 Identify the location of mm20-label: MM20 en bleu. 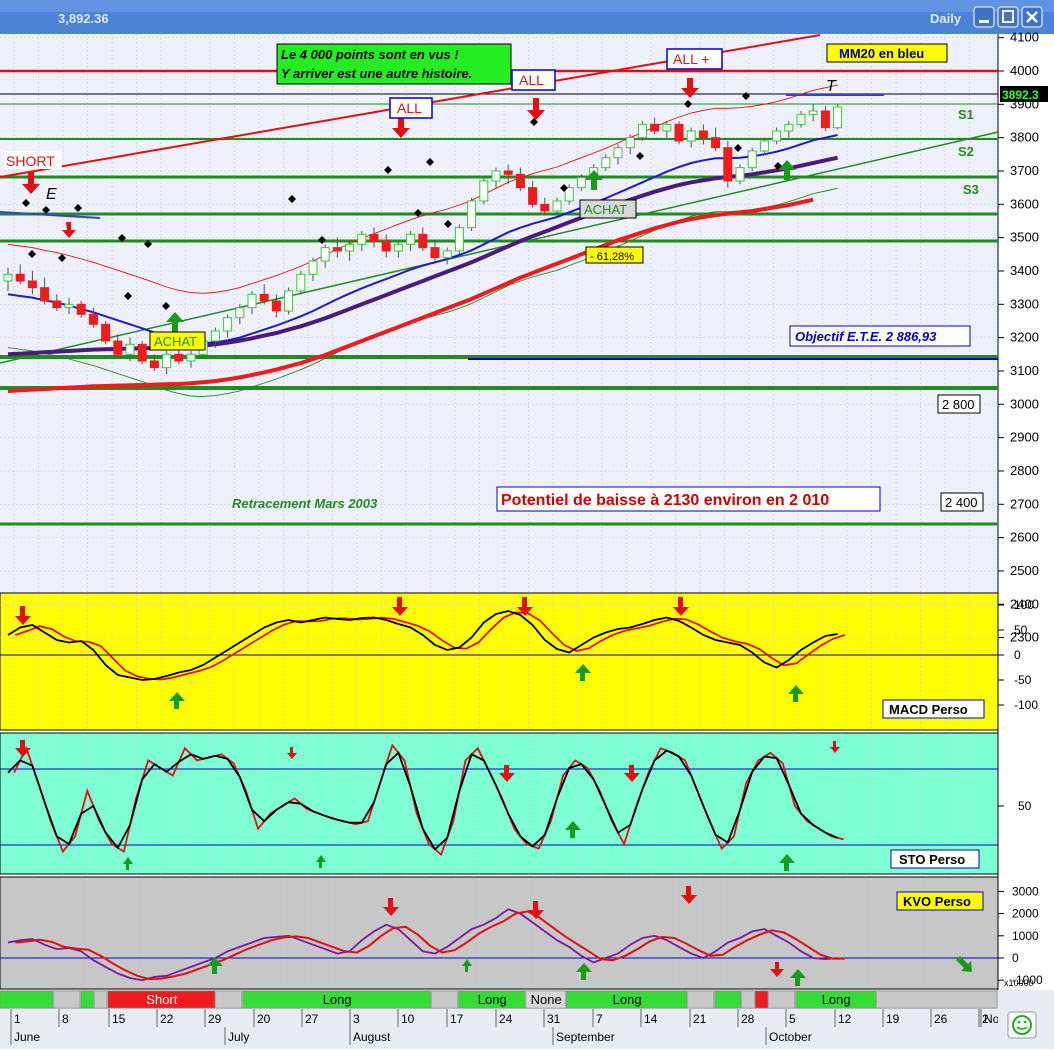
(887, 53).